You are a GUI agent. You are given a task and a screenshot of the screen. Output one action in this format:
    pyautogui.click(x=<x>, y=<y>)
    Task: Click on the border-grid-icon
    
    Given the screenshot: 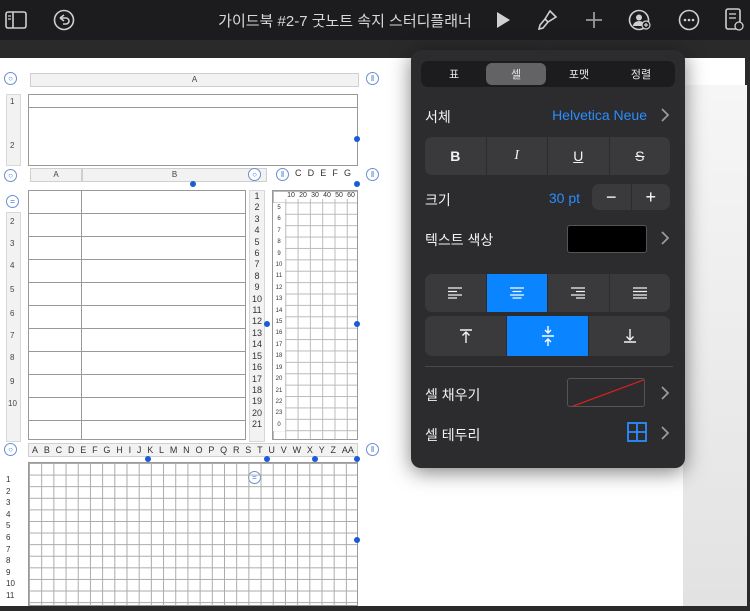 What is the action you would take?
    pyautogui.click(x=637, y=432)
    